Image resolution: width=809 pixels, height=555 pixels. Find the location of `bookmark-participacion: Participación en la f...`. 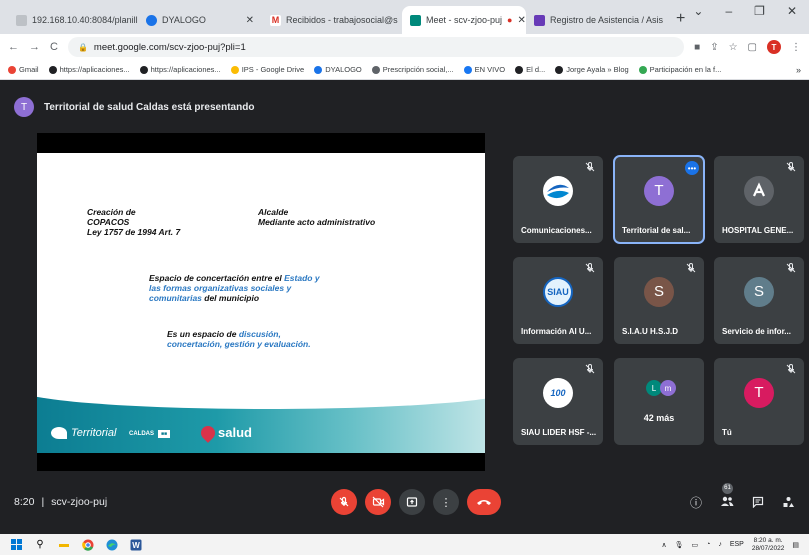

bookmark-participacion: Participación en la f... is located at coordinates (679, 69).